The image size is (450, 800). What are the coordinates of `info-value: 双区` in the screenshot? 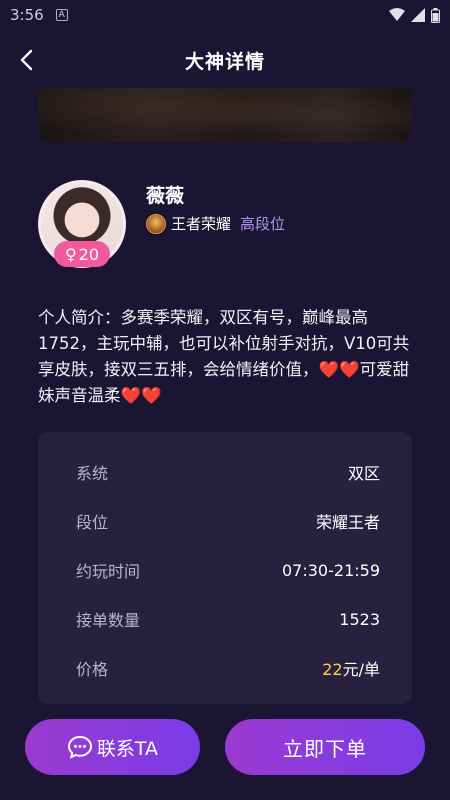 It's located at (363, 473).